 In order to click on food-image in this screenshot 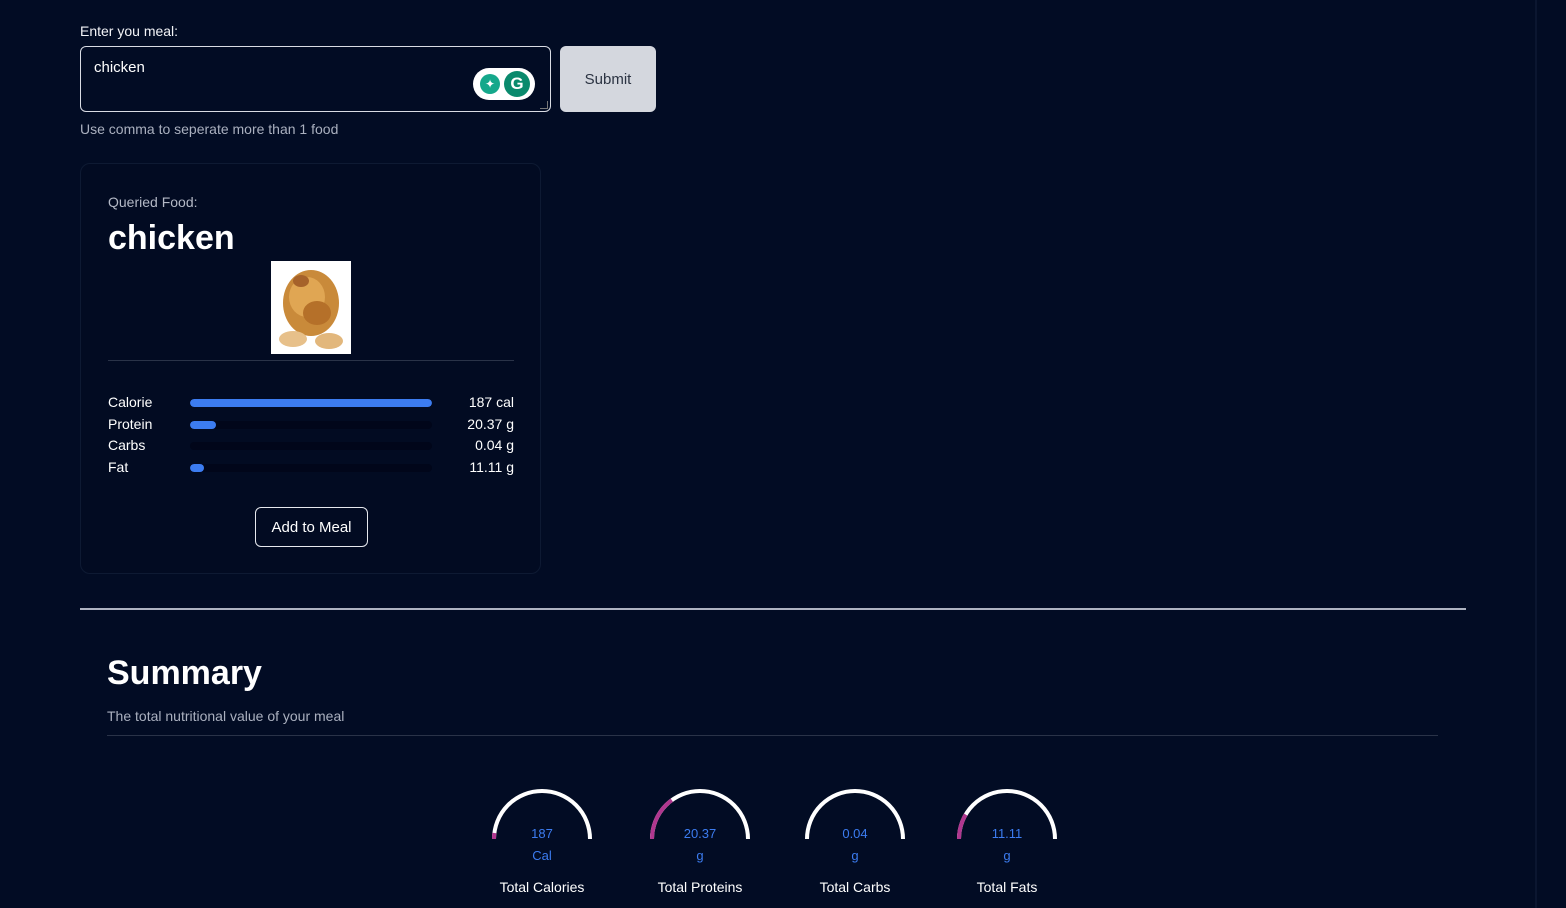, I will do `click(311, 307)`.